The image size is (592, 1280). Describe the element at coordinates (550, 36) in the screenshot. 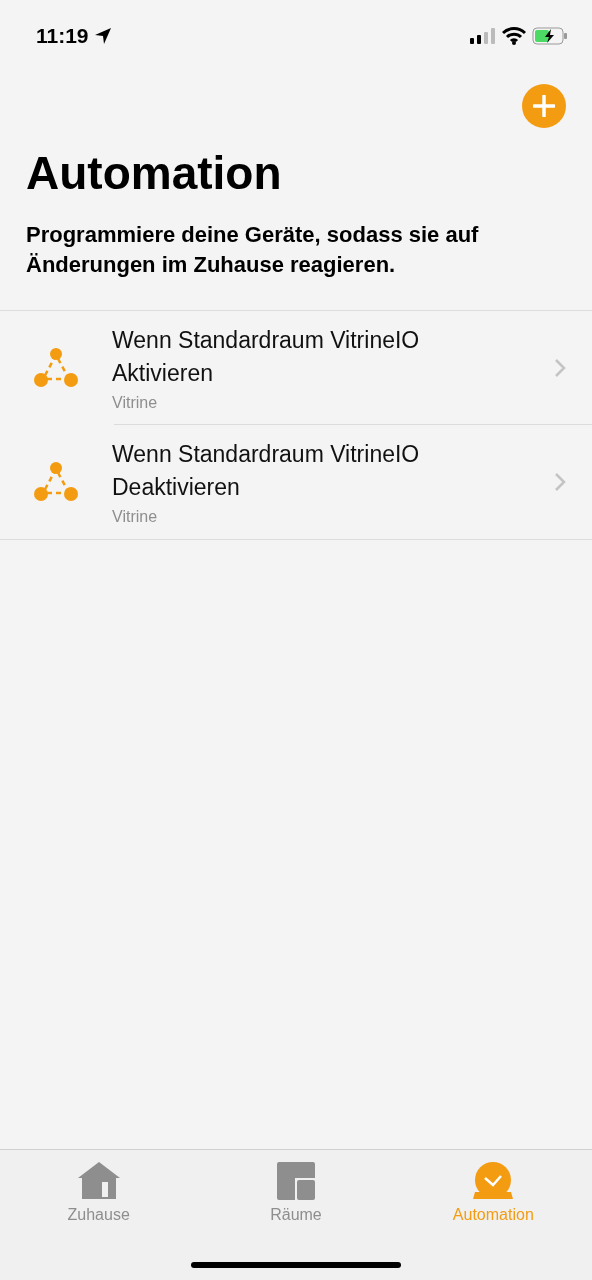

I see `battery-charging-icon` at that location.